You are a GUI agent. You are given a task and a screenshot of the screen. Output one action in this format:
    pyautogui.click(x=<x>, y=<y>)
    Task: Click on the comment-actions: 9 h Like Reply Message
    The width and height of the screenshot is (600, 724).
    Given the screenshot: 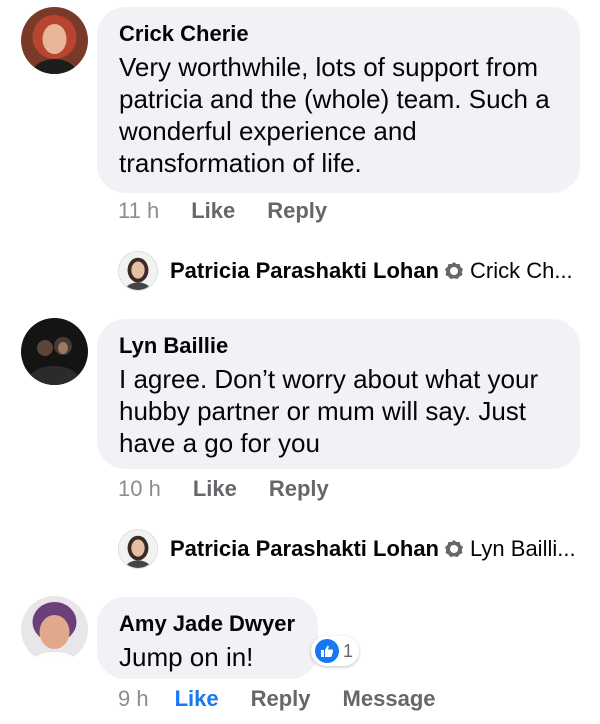 What is the action you would take?
    pyautogui.click(x=277, y=699)
    